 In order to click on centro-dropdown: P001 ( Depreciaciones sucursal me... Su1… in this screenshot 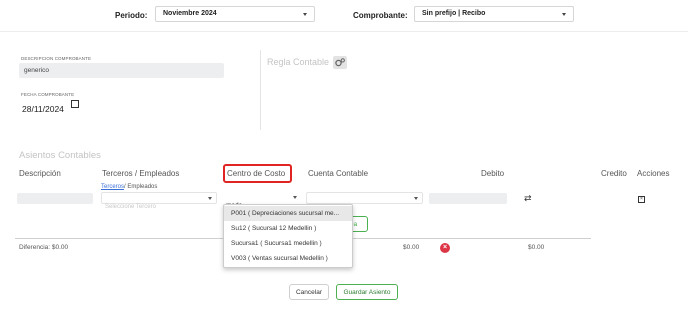, I will do `click(288, 236)`.